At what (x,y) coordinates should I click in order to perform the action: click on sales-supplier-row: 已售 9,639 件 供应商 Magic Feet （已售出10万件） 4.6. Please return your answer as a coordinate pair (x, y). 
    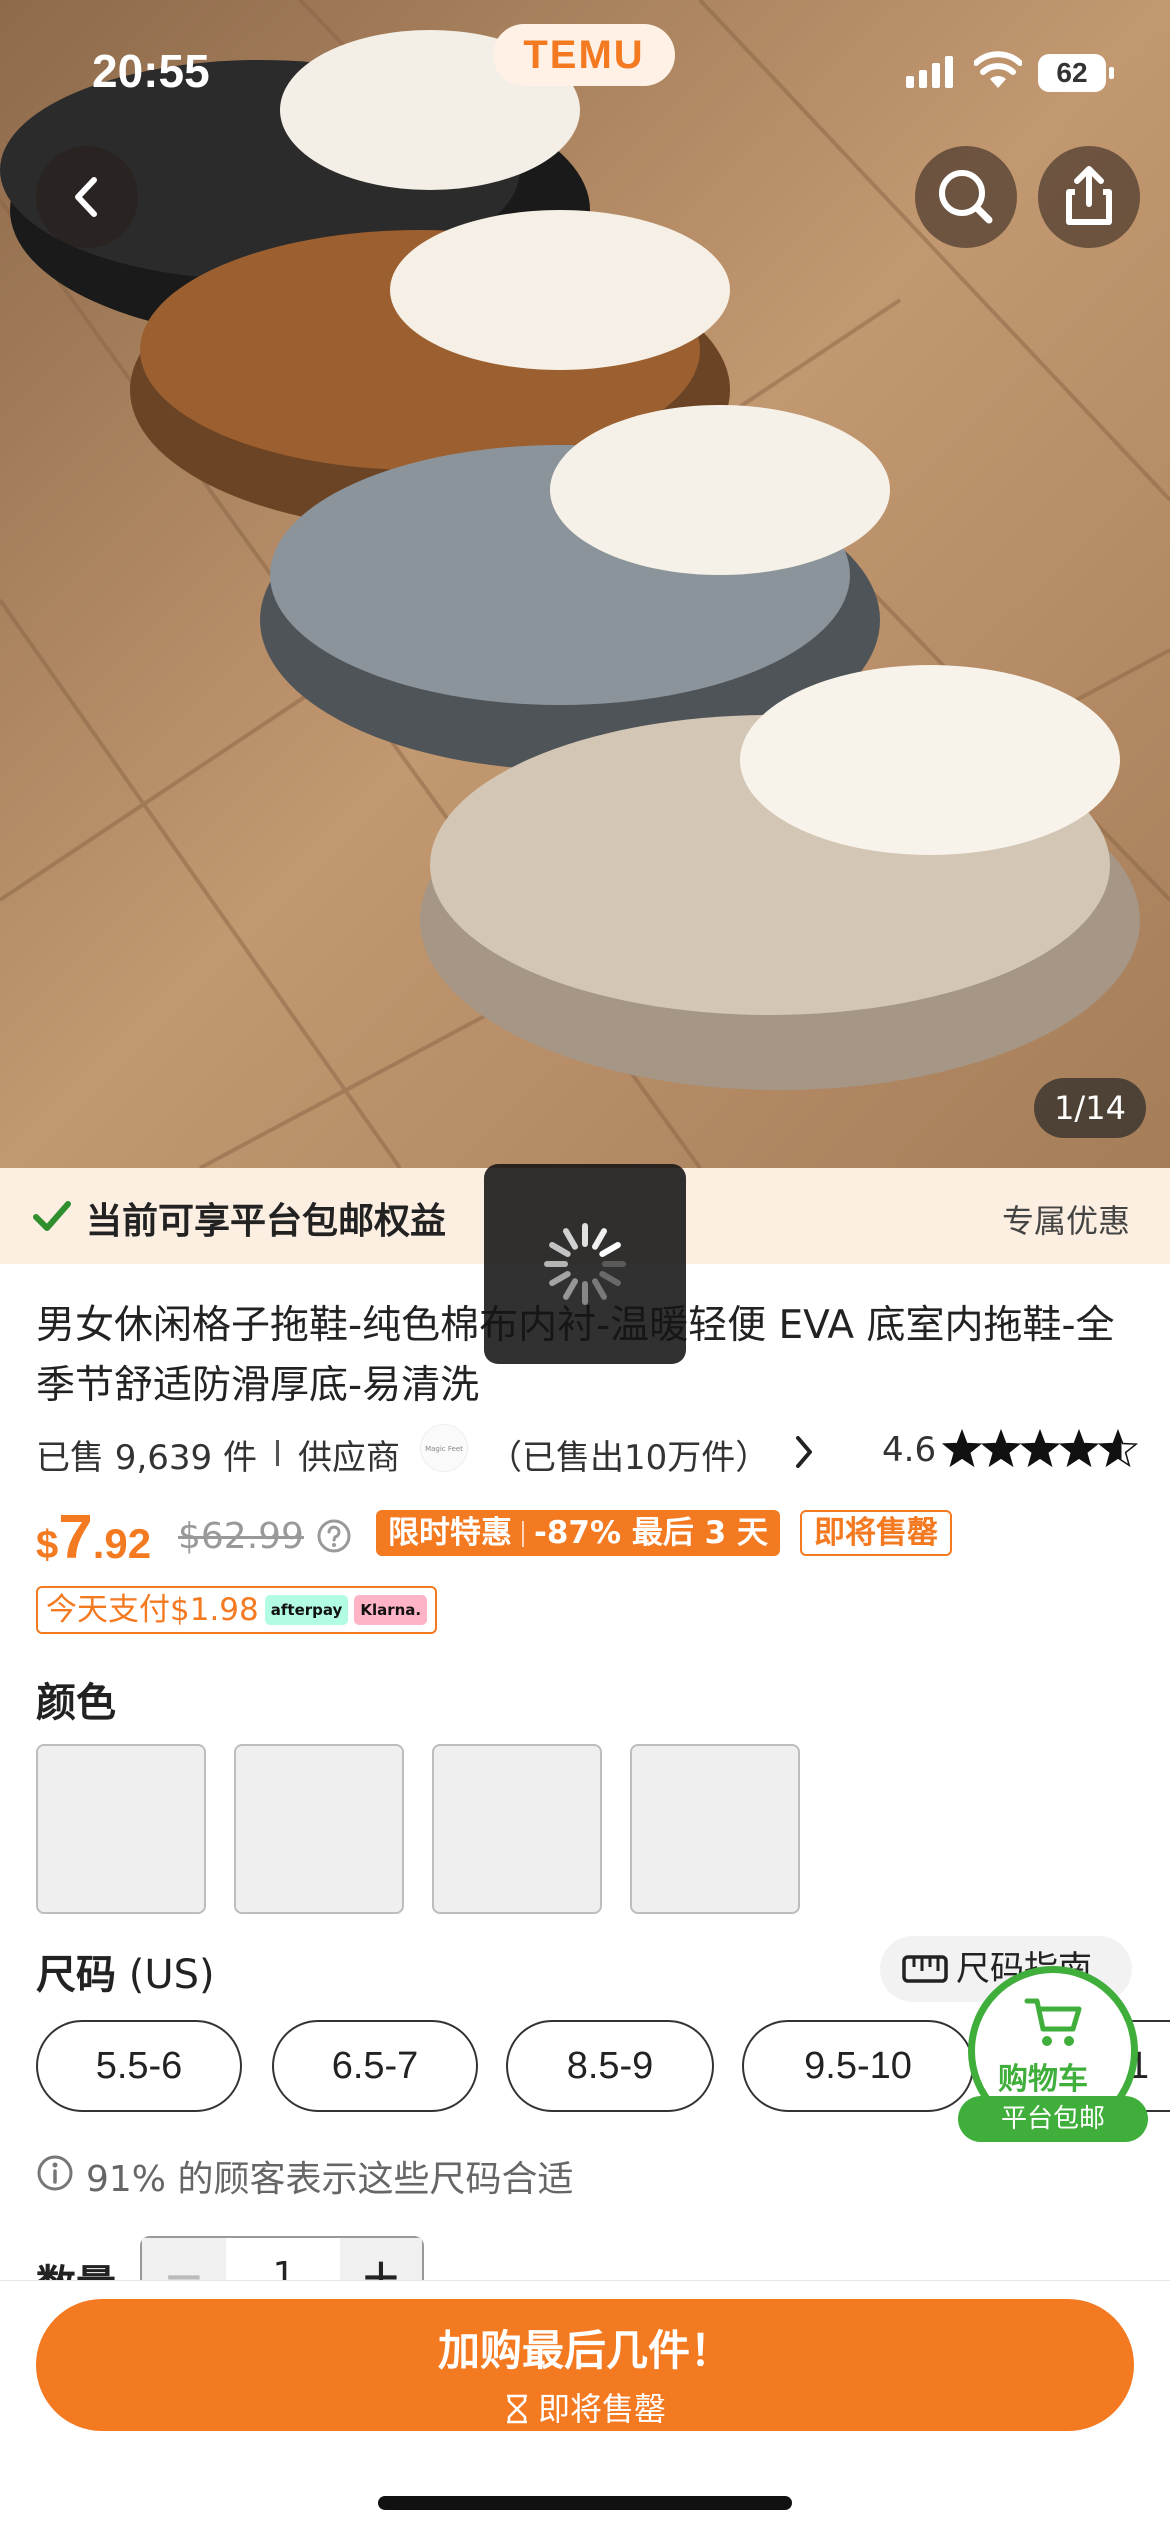
    Looking at the image, I should click on (591, 1452).